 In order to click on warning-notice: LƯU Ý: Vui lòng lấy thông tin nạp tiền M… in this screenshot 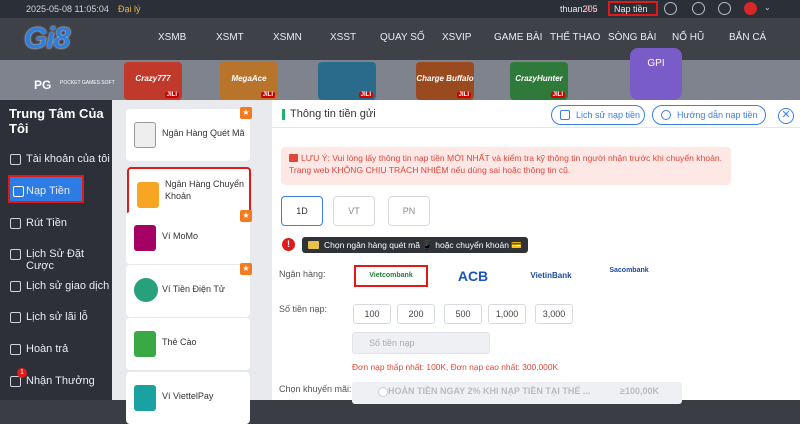, I will do `click(506, 166)`.